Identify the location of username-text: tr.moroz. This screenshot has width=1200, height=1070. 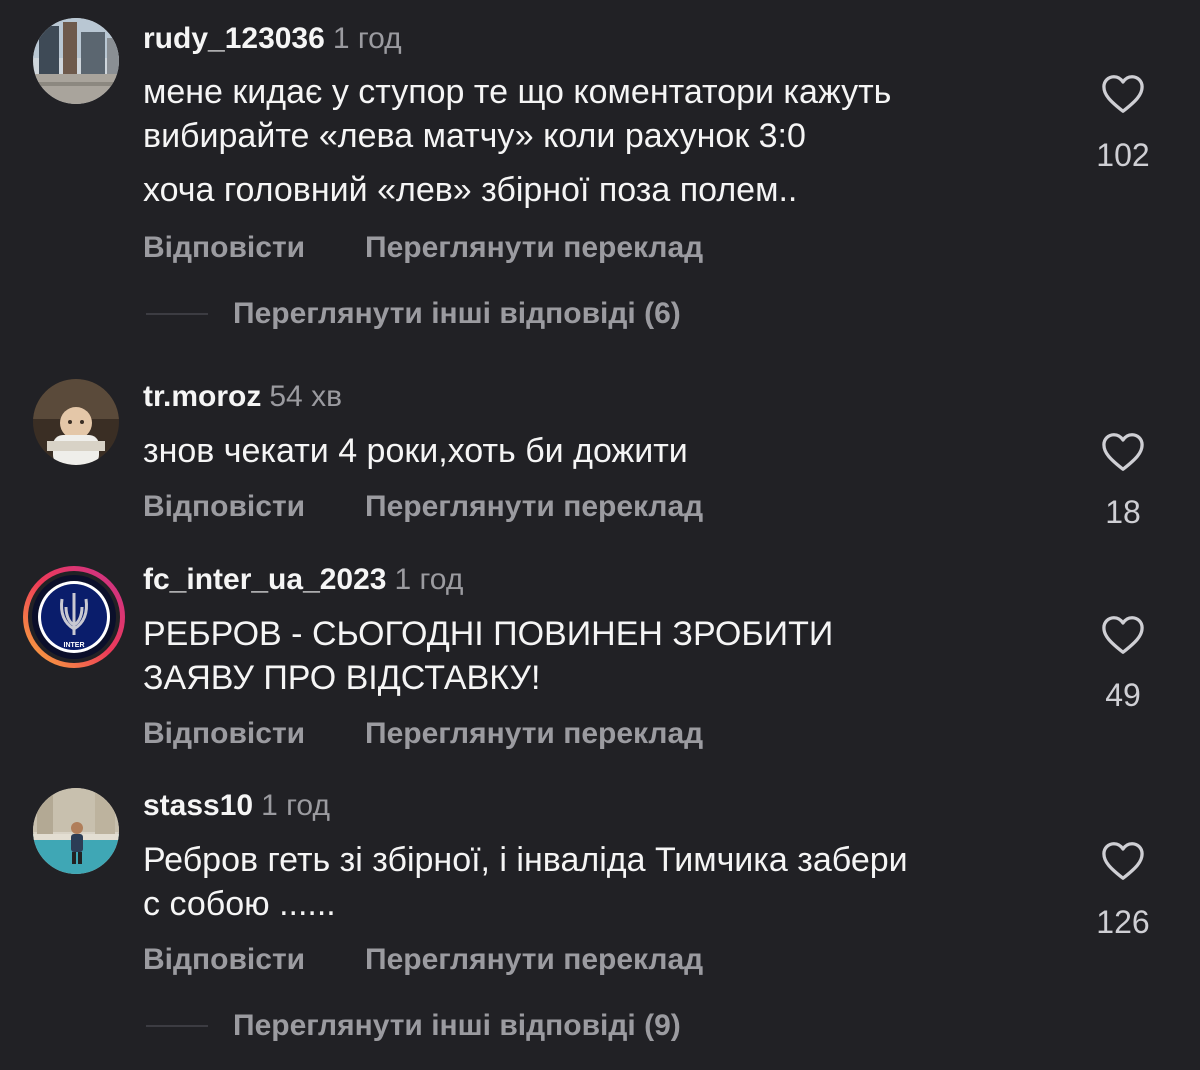
(202, 396).